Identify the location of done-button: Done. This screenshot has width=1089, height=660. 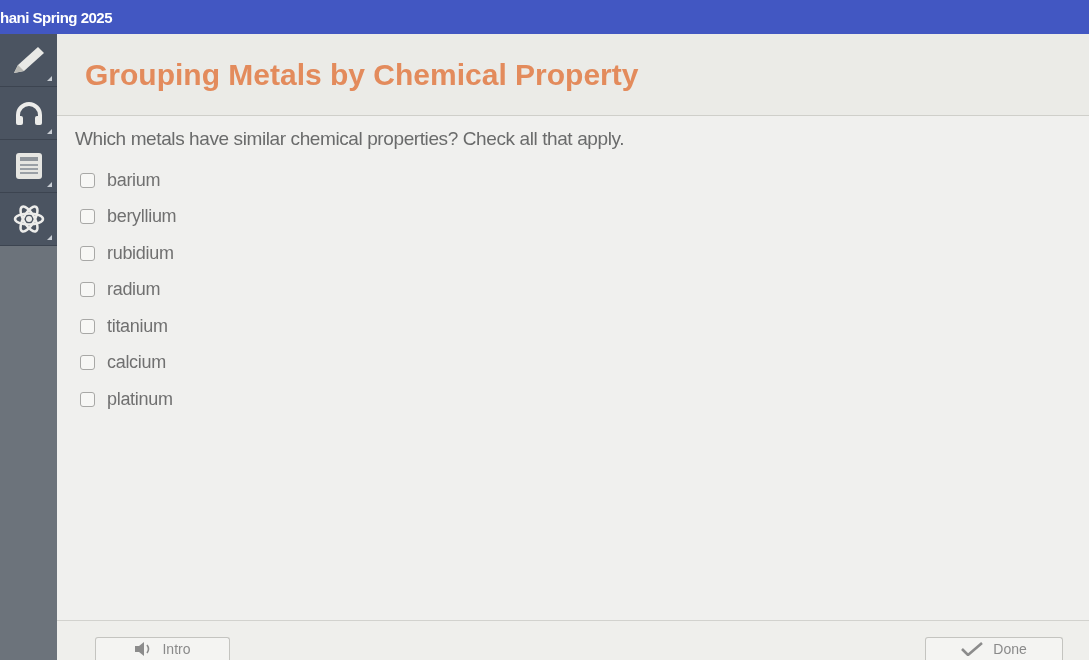
(994, 648).